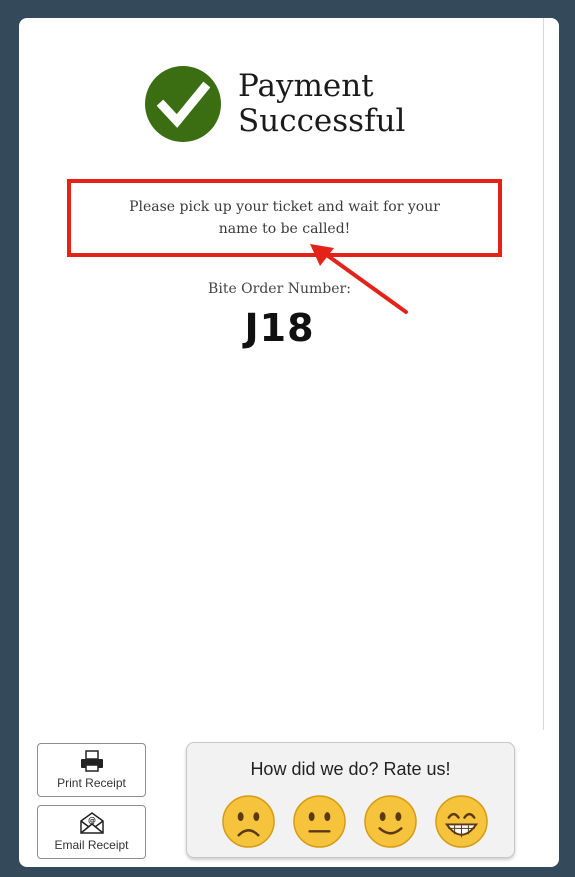  I want to click on slightly-smiling-face-icon, so click(390, 821).